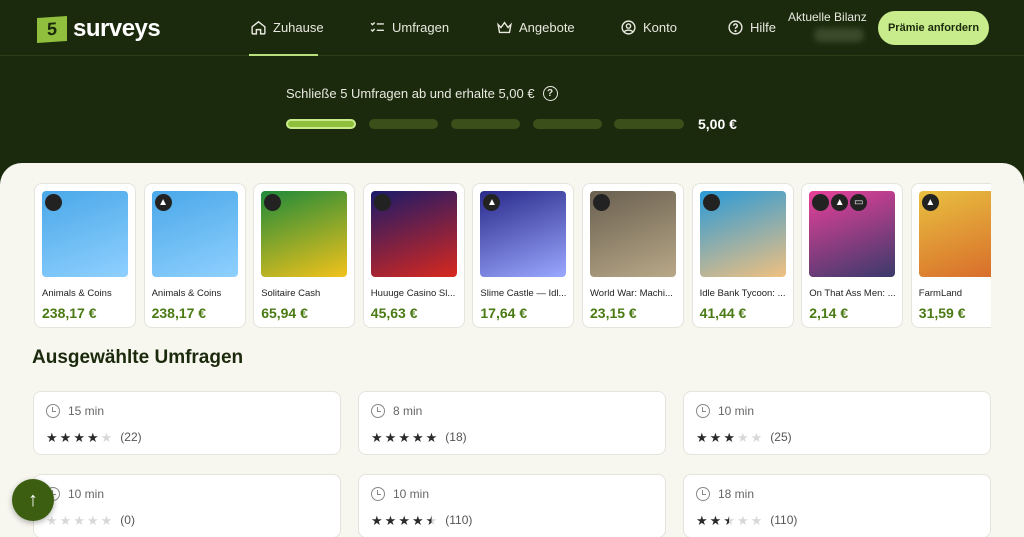 Image resolution: width=1024 pixels, height=537 pixels. What do you see at coordinates (456, 437) in the screenshot?
I see `survey-review-count: (18)` at bounding box center [456, 437].